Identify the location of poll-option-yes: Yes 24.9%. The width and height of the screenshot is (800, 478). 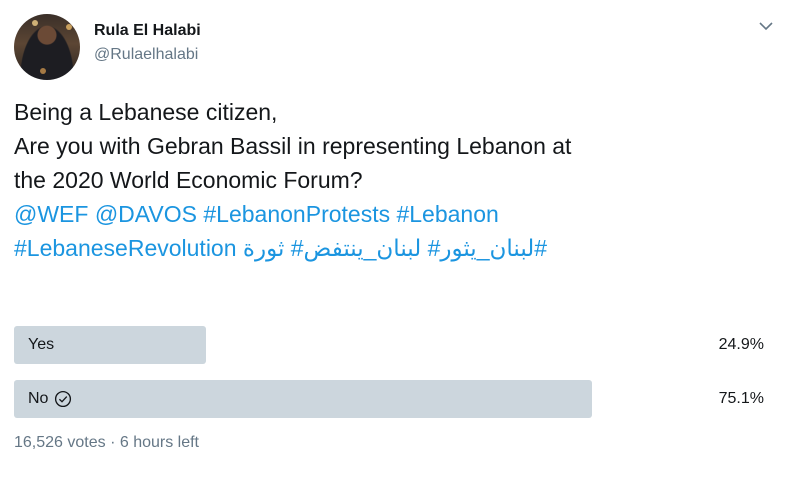
(399, 345).